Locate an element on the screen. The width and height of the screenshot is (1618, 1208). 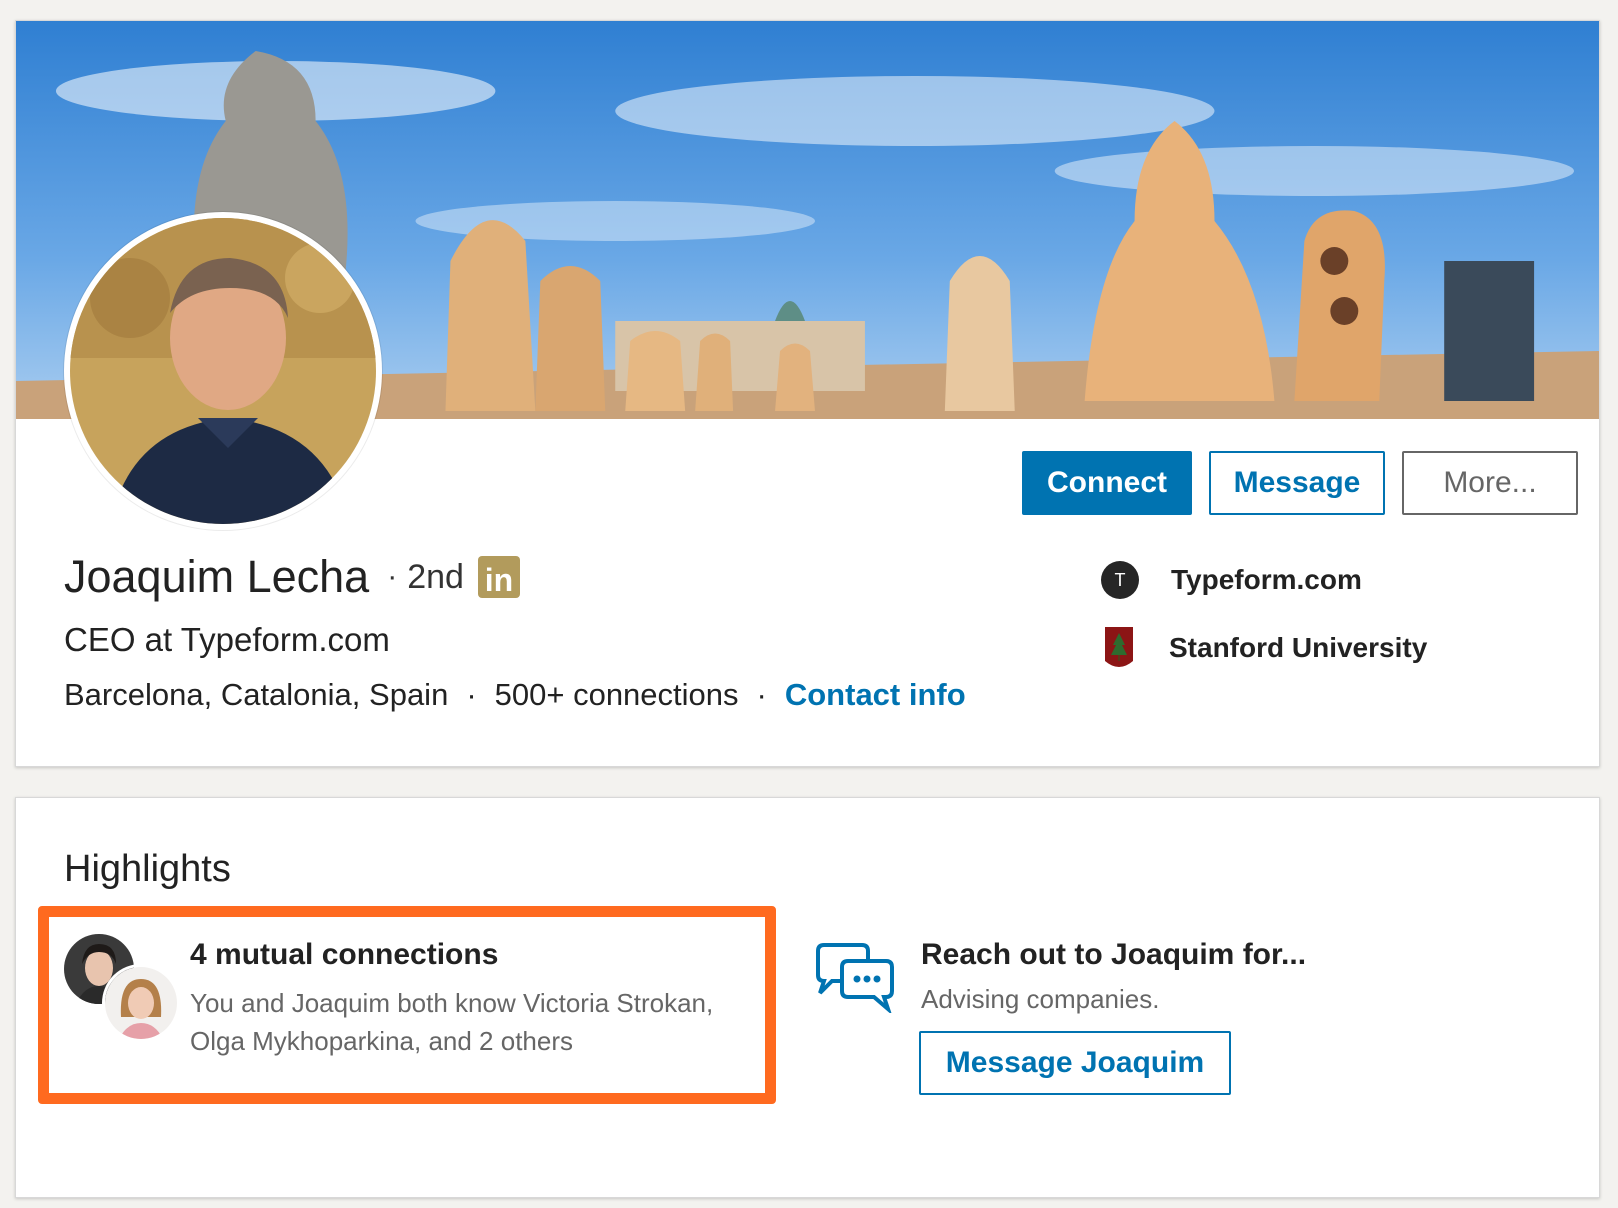
org-name: Stanford University is located at coordinates (1298, 647).